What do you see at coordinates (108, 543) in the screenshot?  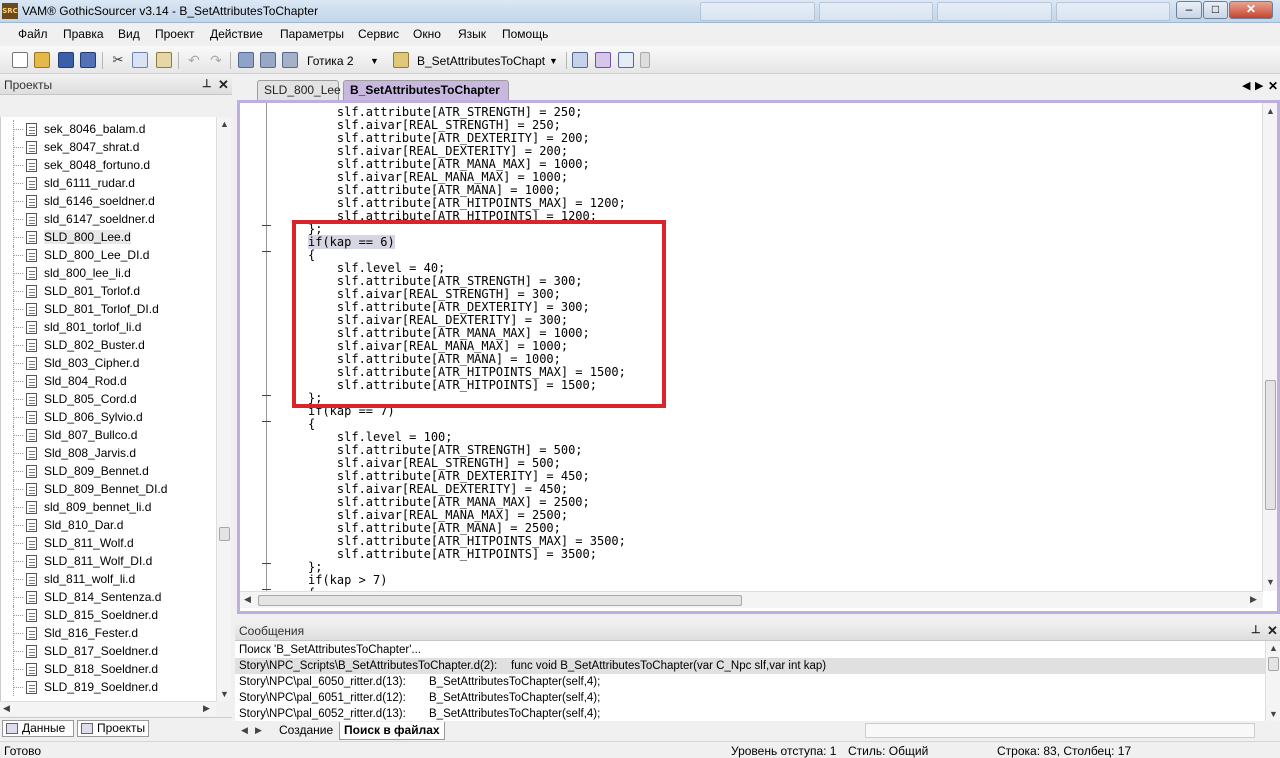 I see `tree-item: SLD_811_Wolf.d` at bounding box center [108, 543].